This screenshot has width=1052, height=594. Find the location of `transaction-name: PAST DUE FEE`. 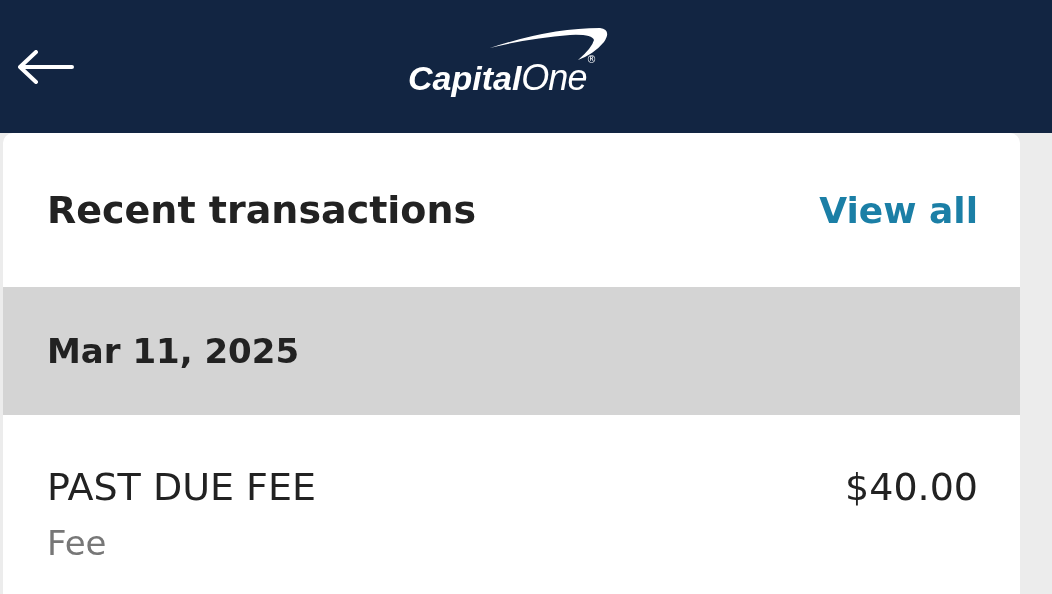

transaction-name: PAST DUE FEE is located at coordinates (181, 487).